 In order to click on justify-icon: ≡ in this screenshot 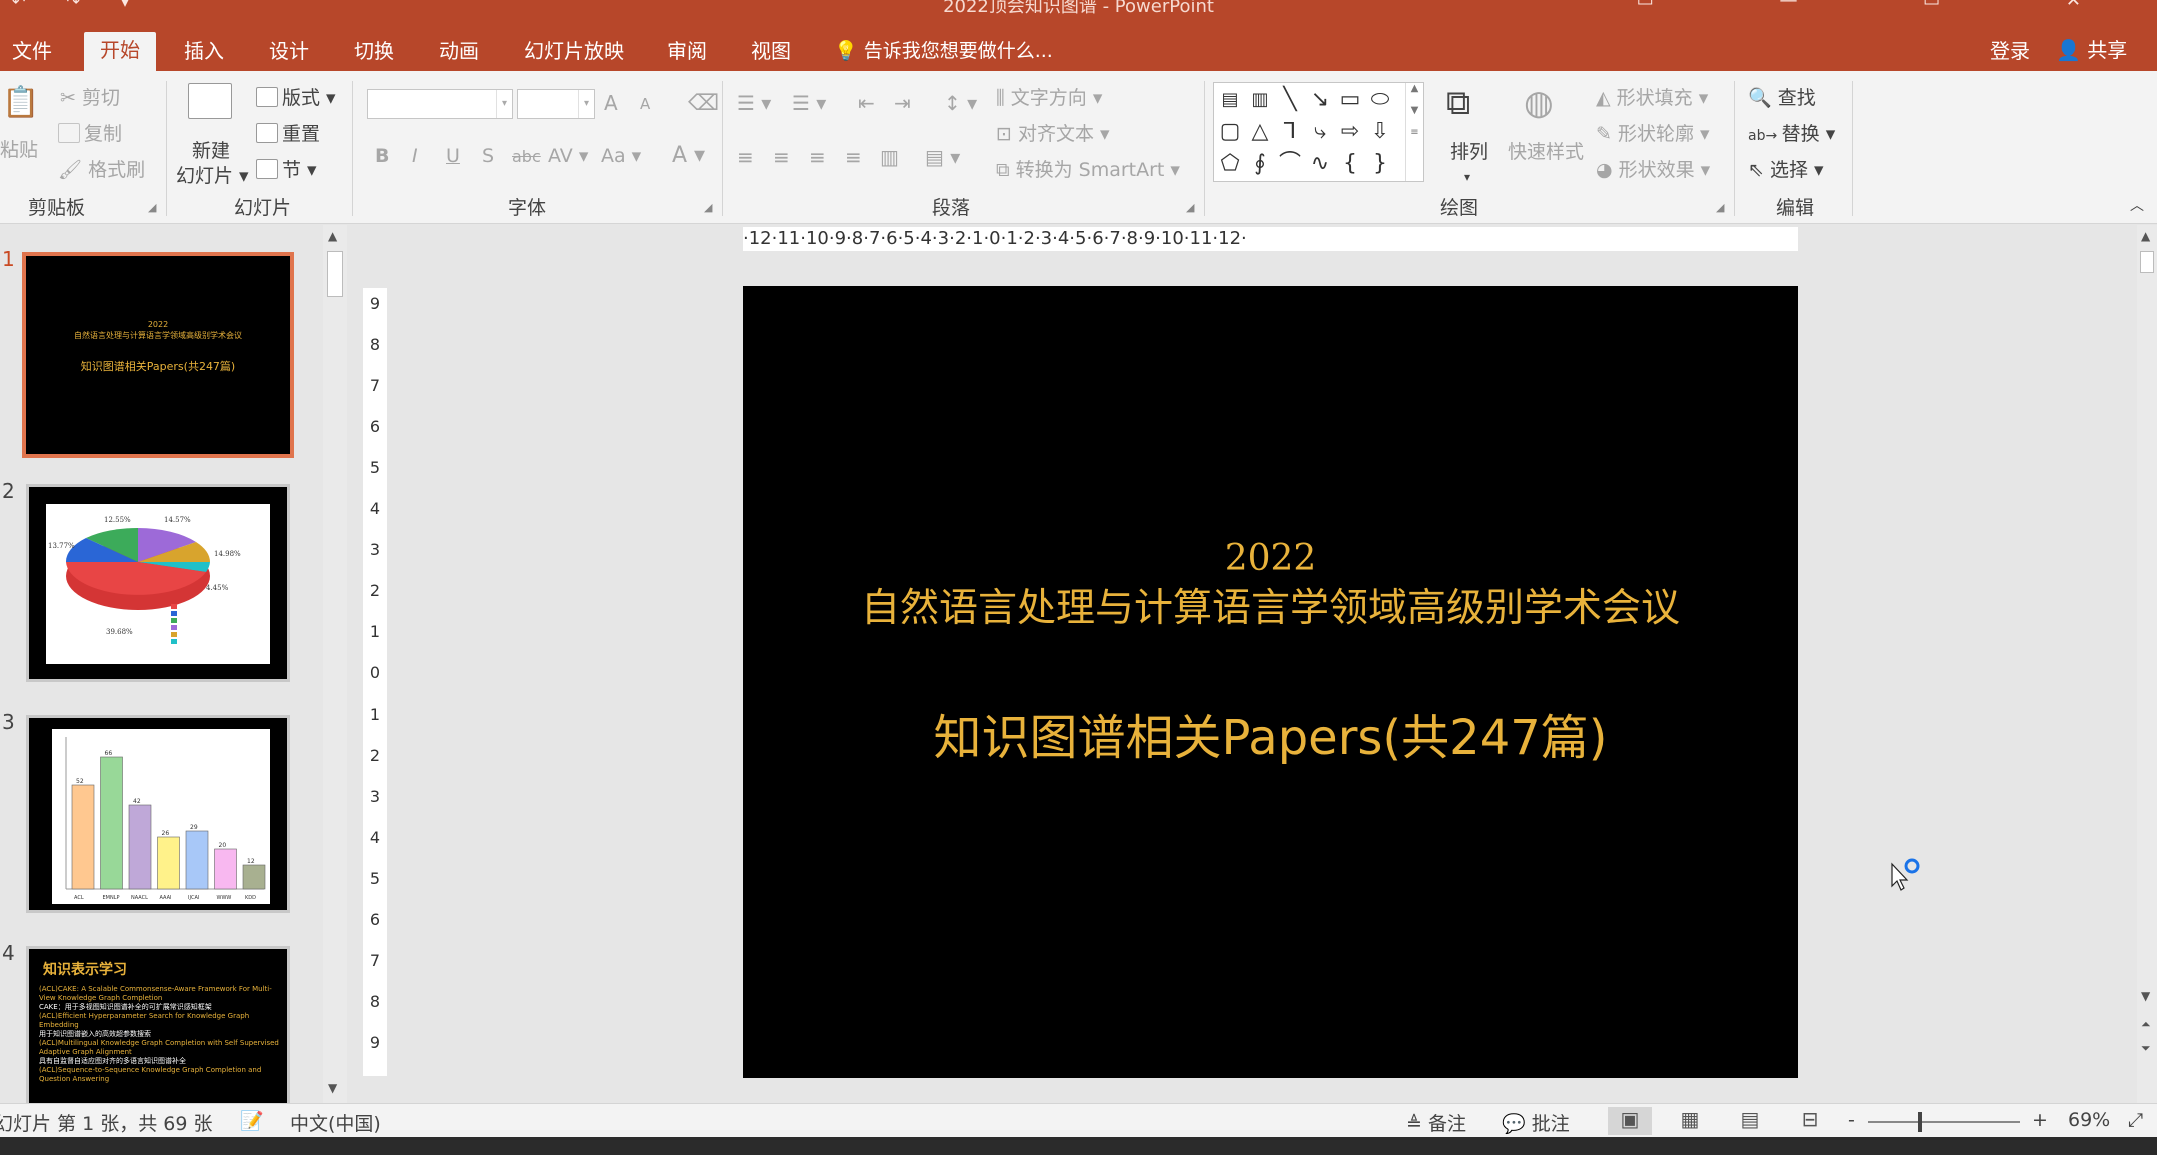, I will do `click(853, 157)`.